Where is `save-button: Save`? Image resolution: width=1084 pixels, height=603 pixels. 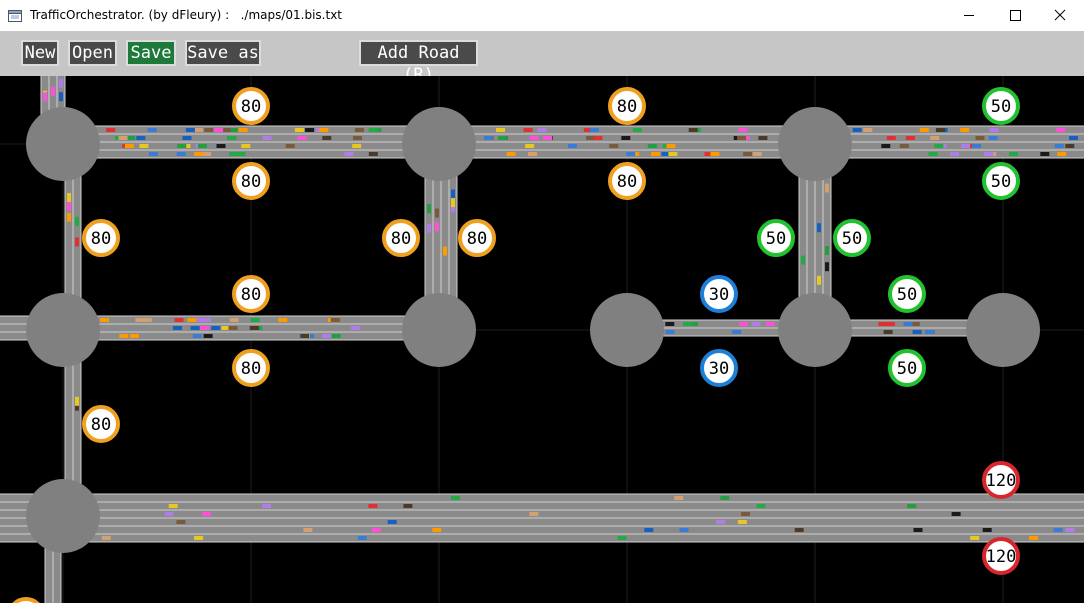
save-button: Save is located at coordinates (151, 53).